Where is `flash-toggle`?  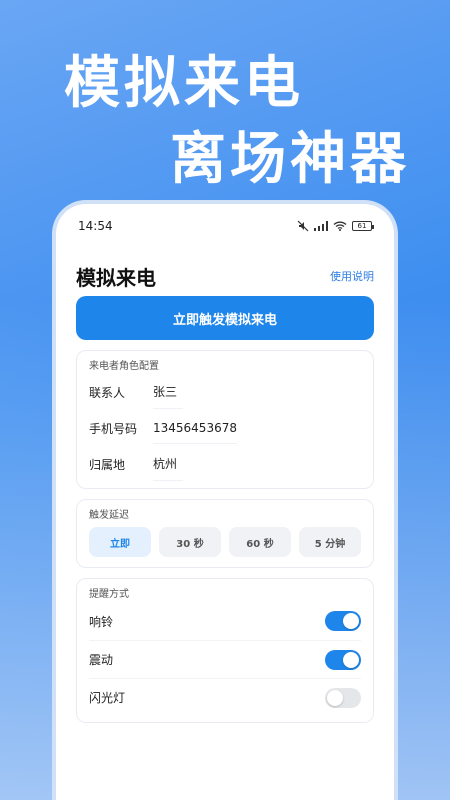
flash-toggle is located at coordinates (343, 697).